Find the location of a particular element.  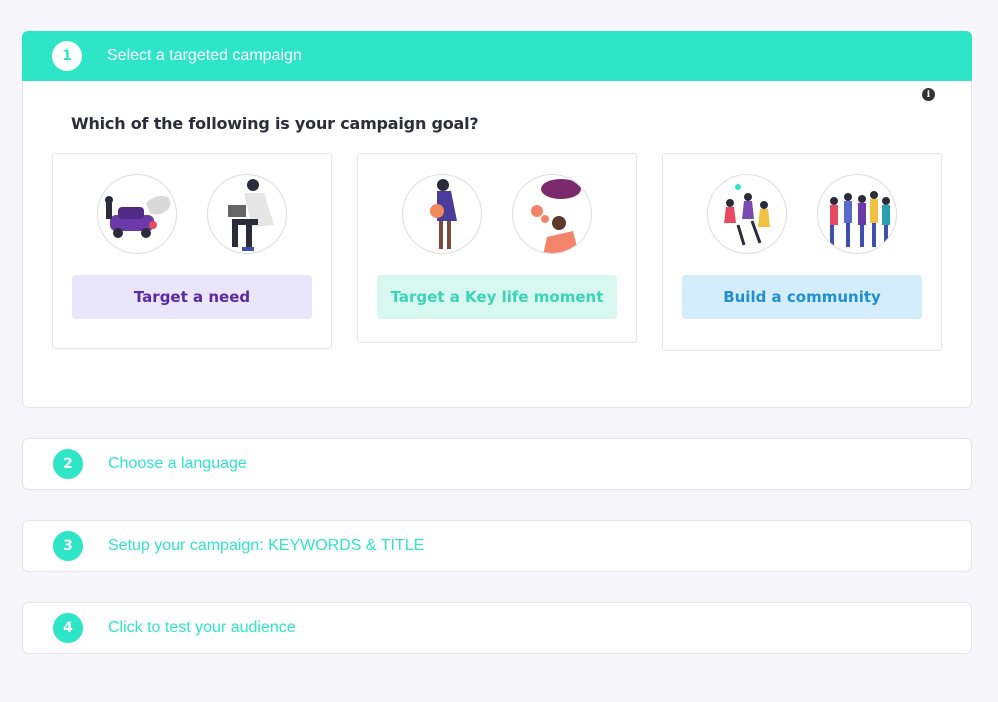

step-2-header: 2 Choose a language is located at coordinates (497, 464).